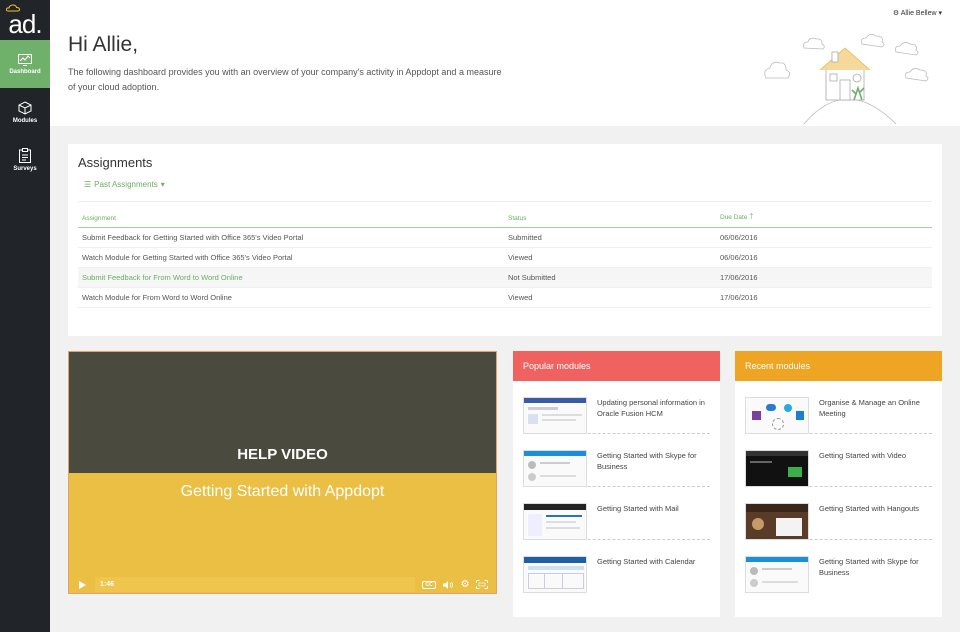  What do you see at coordinates (25, 155) in the screenshot?
I see `clipboard-icon` at bounding box center [25, 155].